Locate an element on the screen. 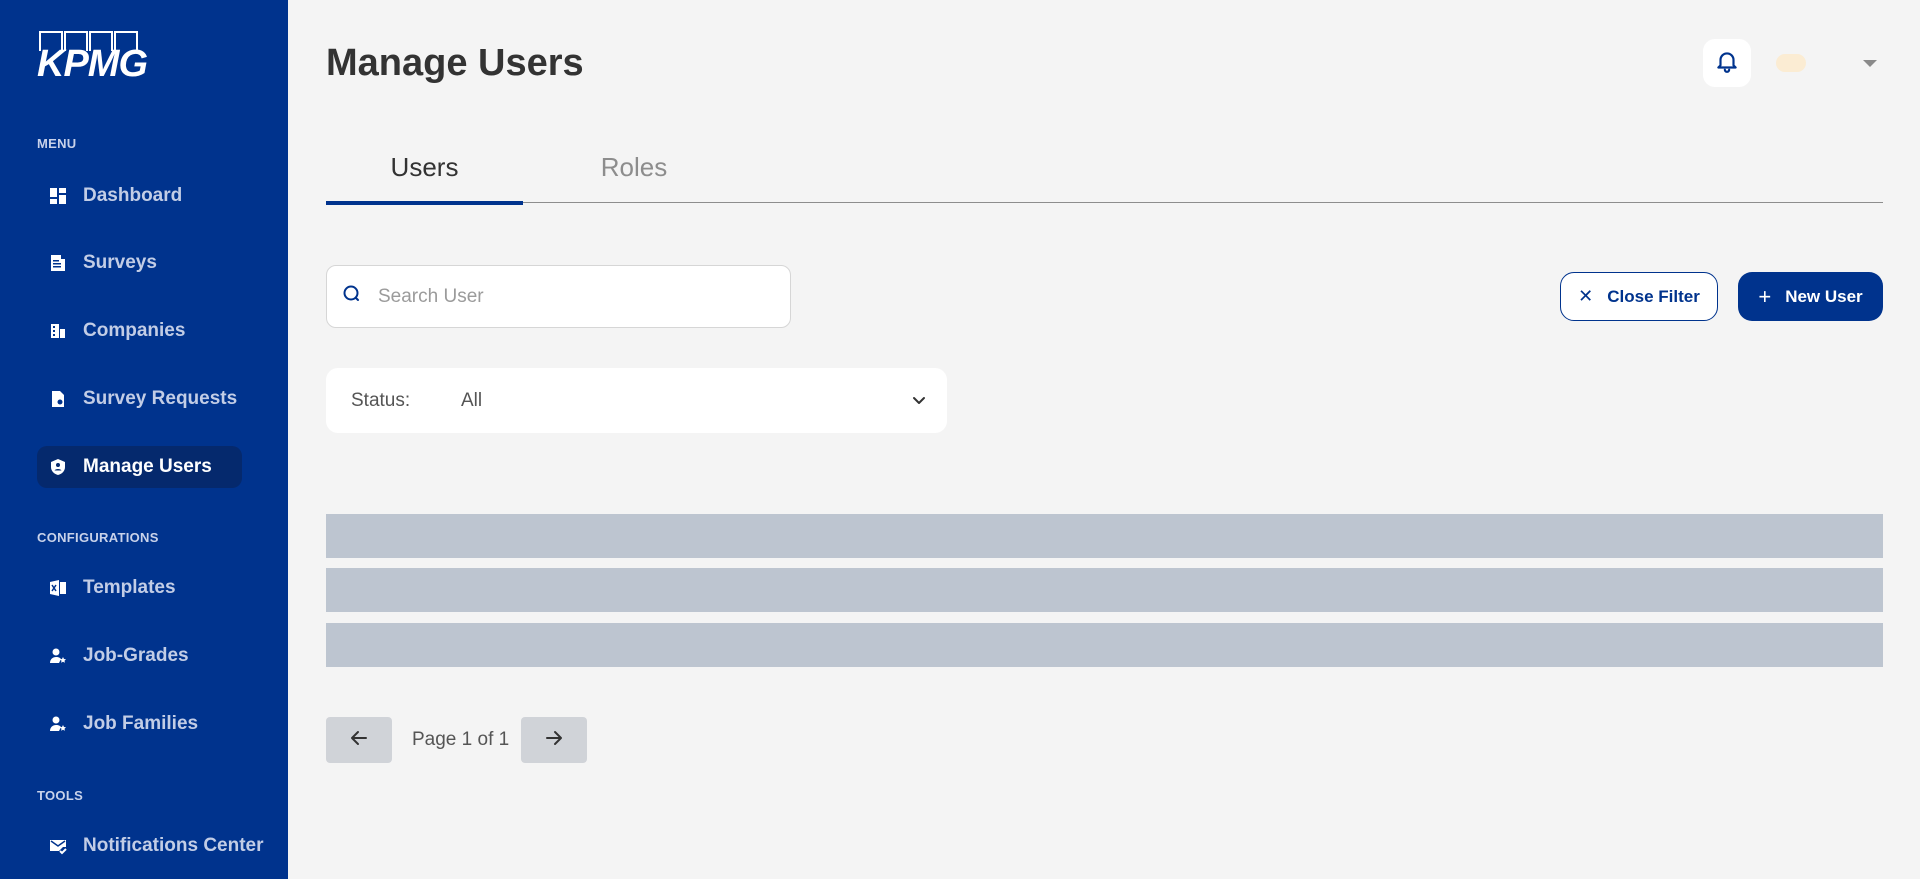 This screenshot has height=879, width=1920. sidebar-item-job-families: Job Families is located at coordinates (132, 724).